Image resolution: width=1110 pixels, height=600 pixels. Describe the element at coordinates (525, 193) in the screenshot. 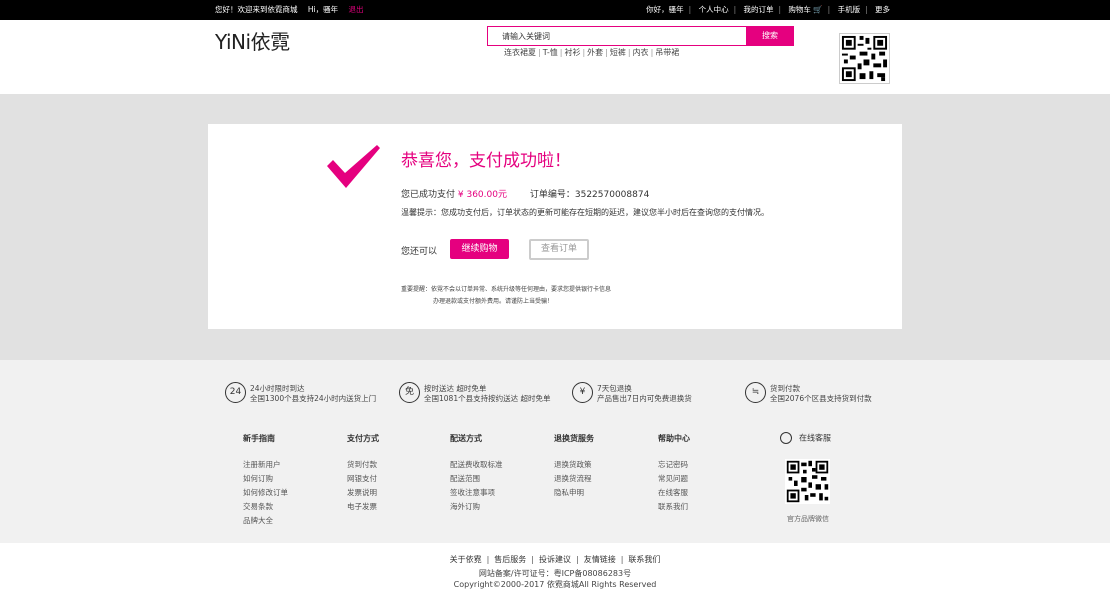

I see `payment-summary: 您已成功支付 ¥ 360.00元 订单编号：3522570008874` at that location.